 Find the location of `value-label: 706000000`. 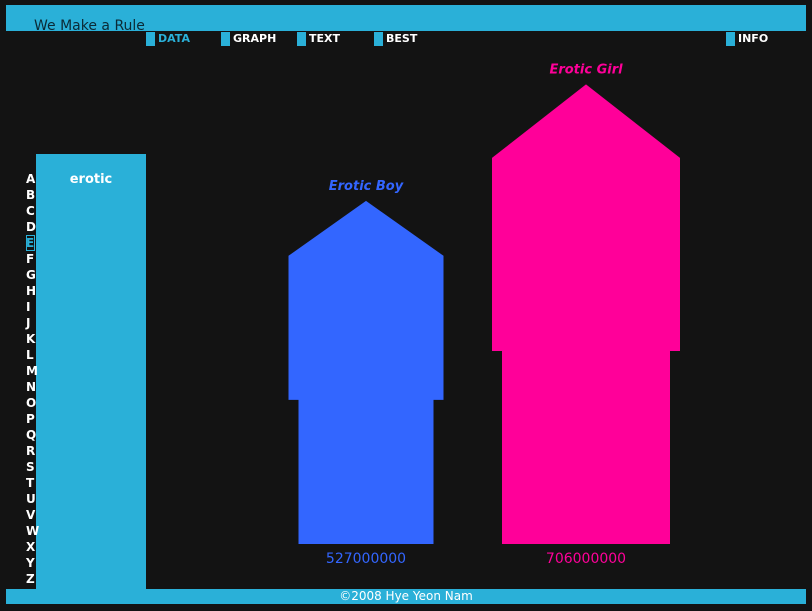

value-label: 706000000 is located at coordinates (586, 559).